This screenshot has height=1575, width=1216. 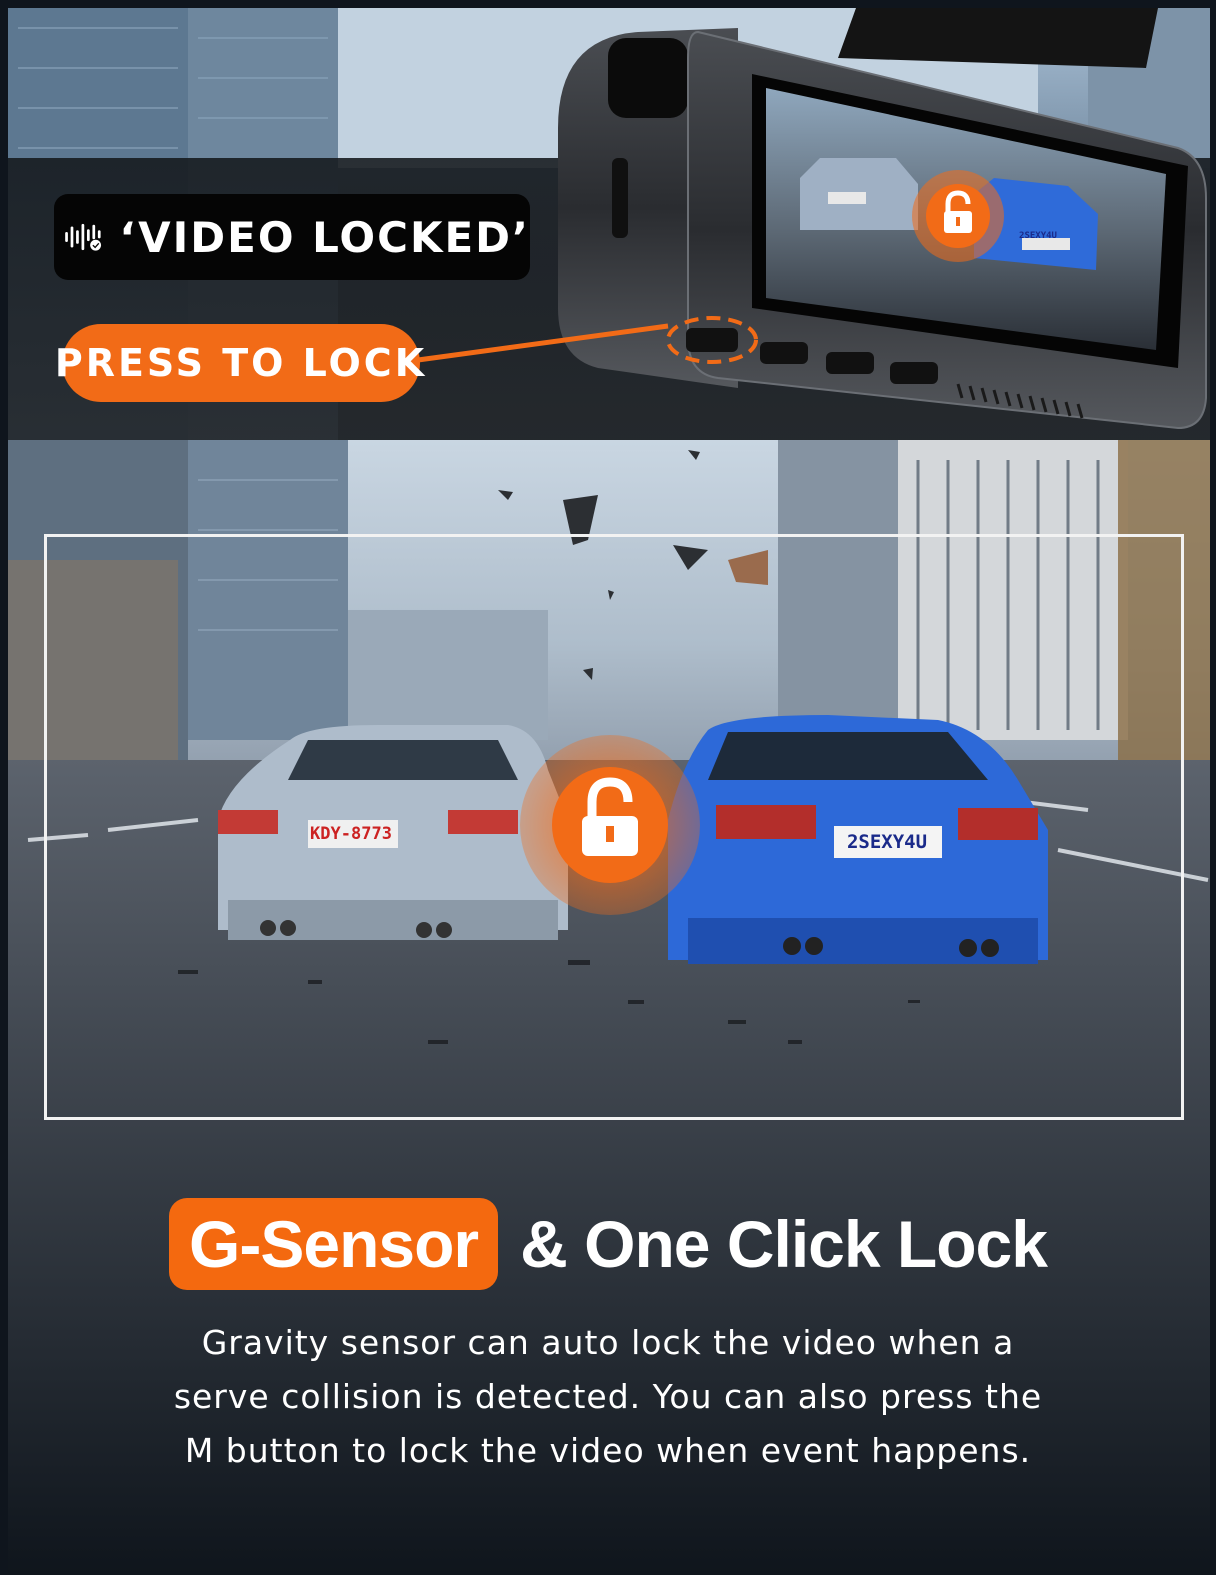 I want to click on video-locked-badge: ‘VIDEO LOCKED’, so click(x=292, y=237).